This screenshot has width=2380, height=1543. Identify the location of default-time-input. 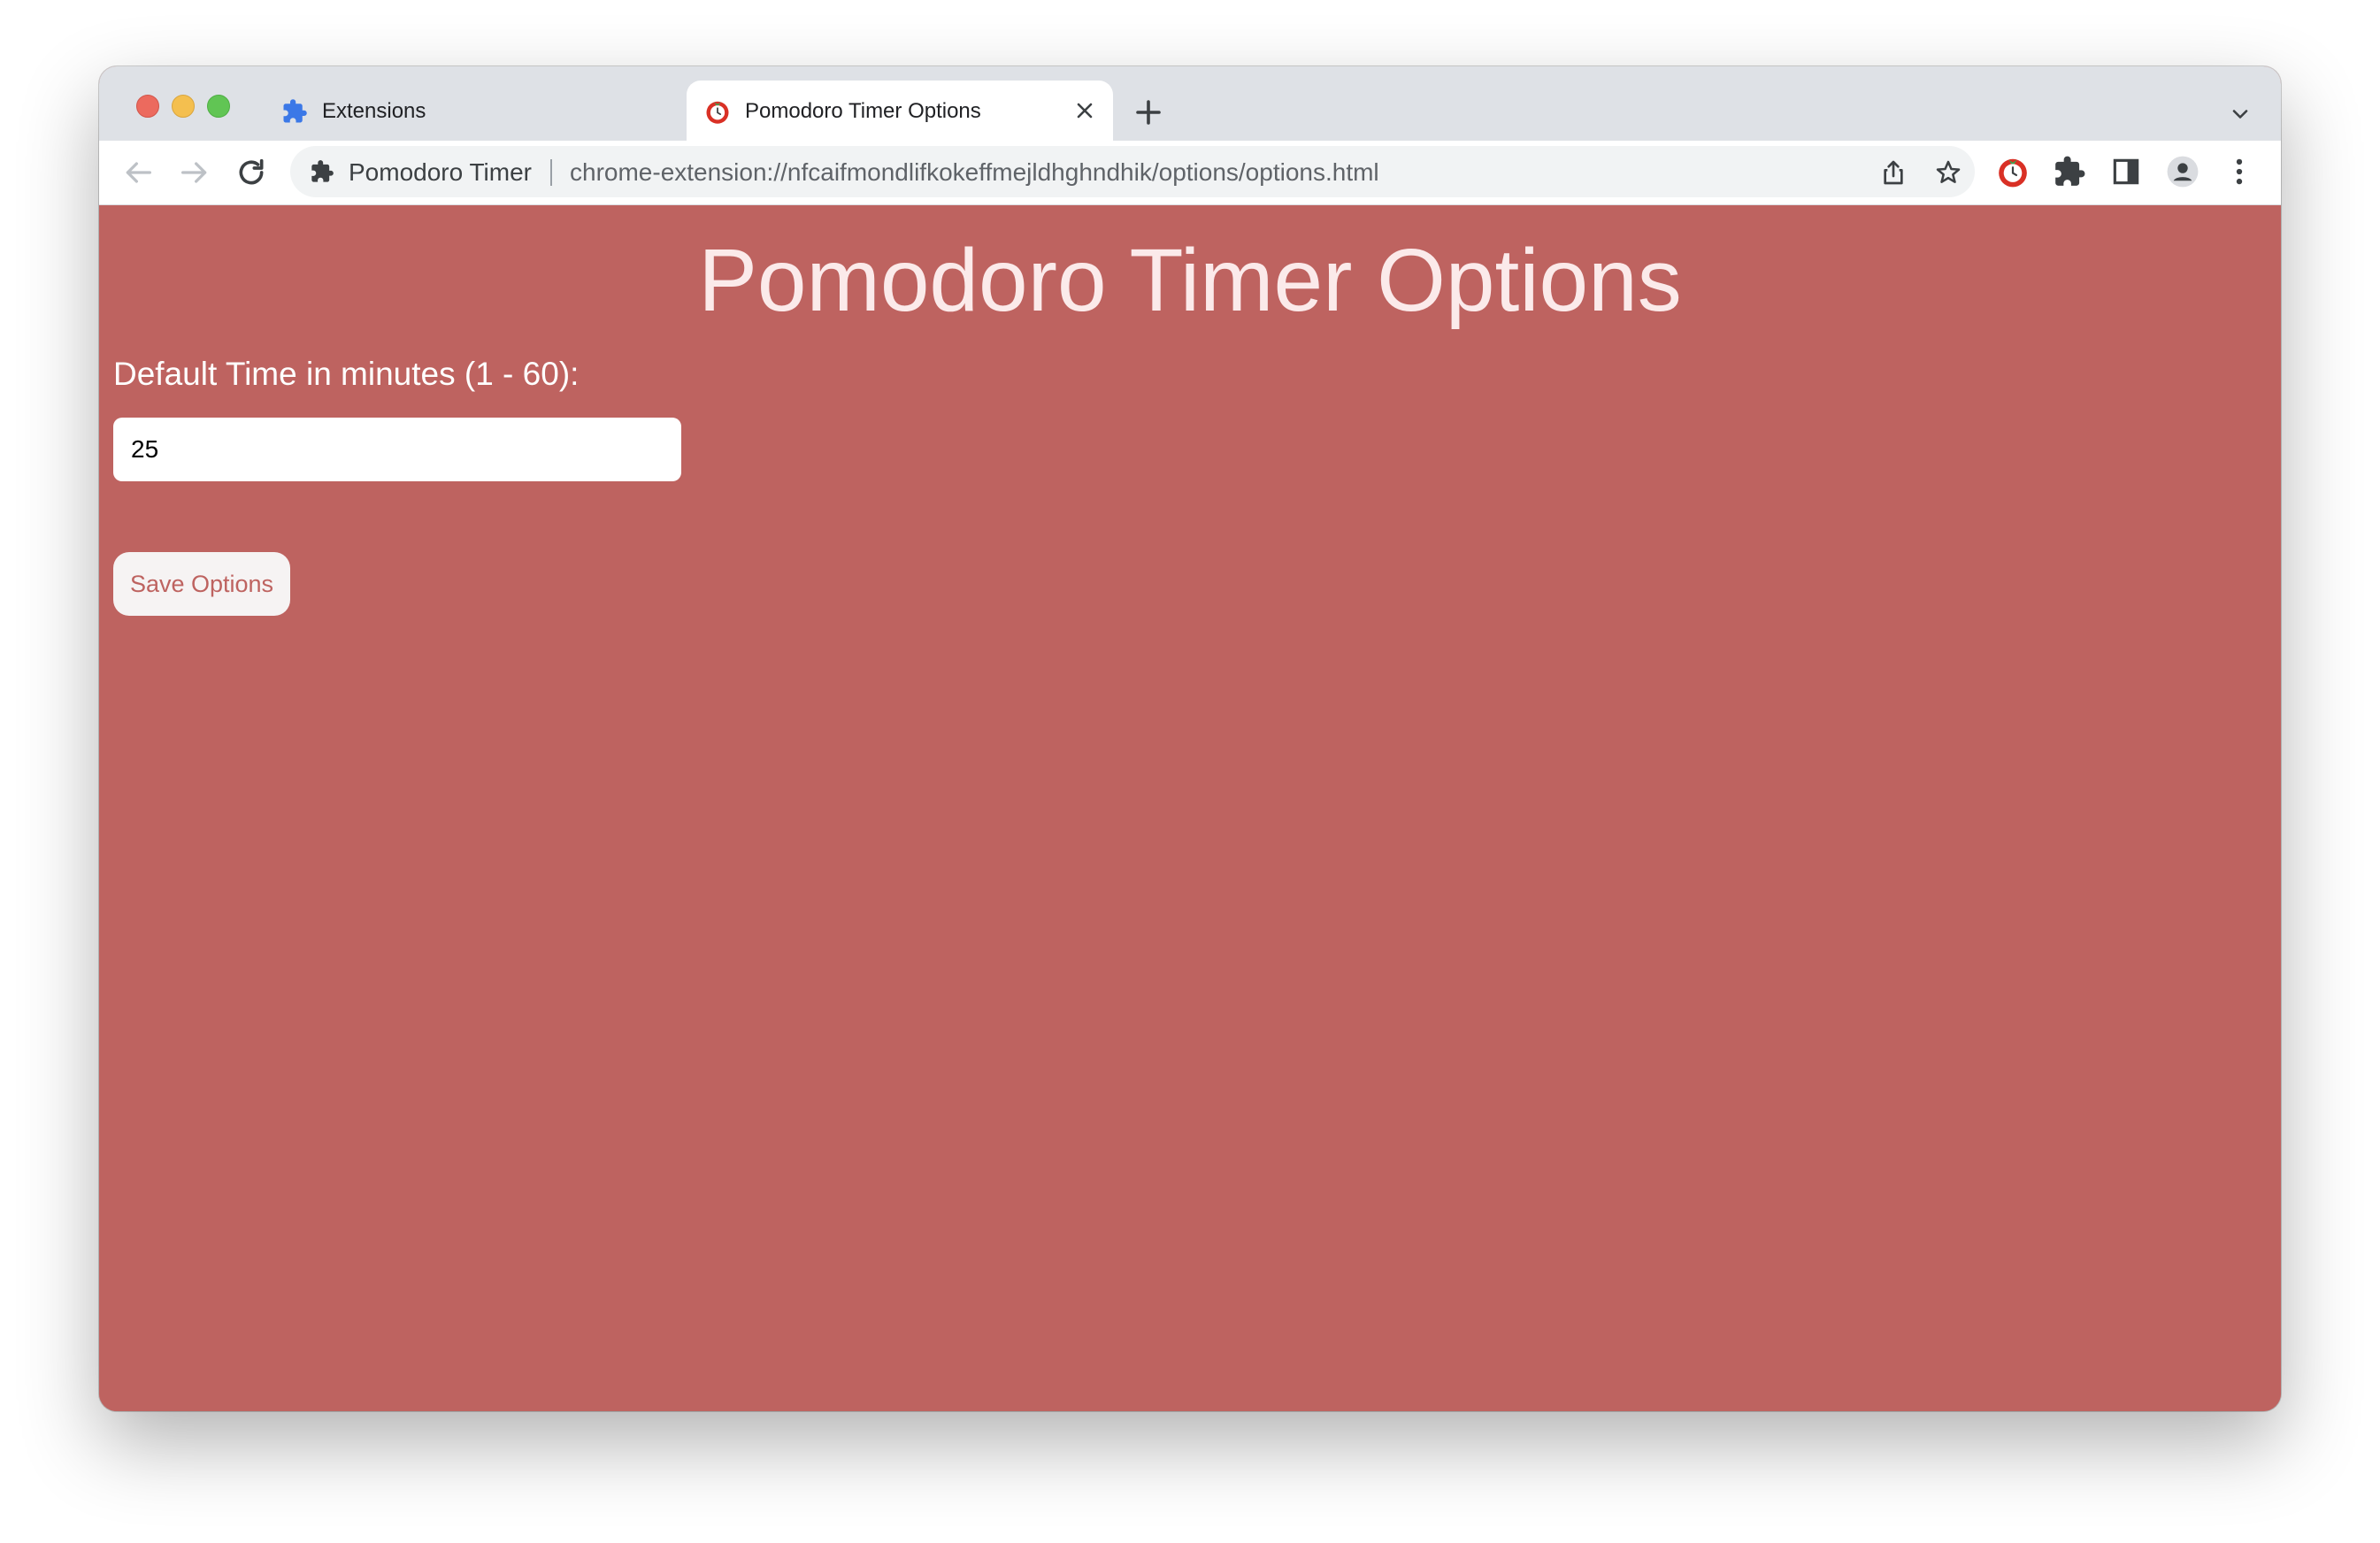
(397, 450).